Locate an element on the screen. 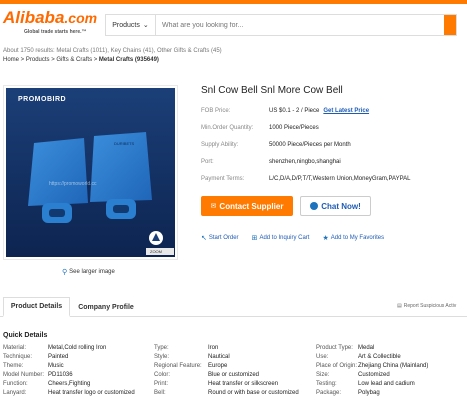 The image size is (467, 400). search-input is located at coordinates (300, 25).